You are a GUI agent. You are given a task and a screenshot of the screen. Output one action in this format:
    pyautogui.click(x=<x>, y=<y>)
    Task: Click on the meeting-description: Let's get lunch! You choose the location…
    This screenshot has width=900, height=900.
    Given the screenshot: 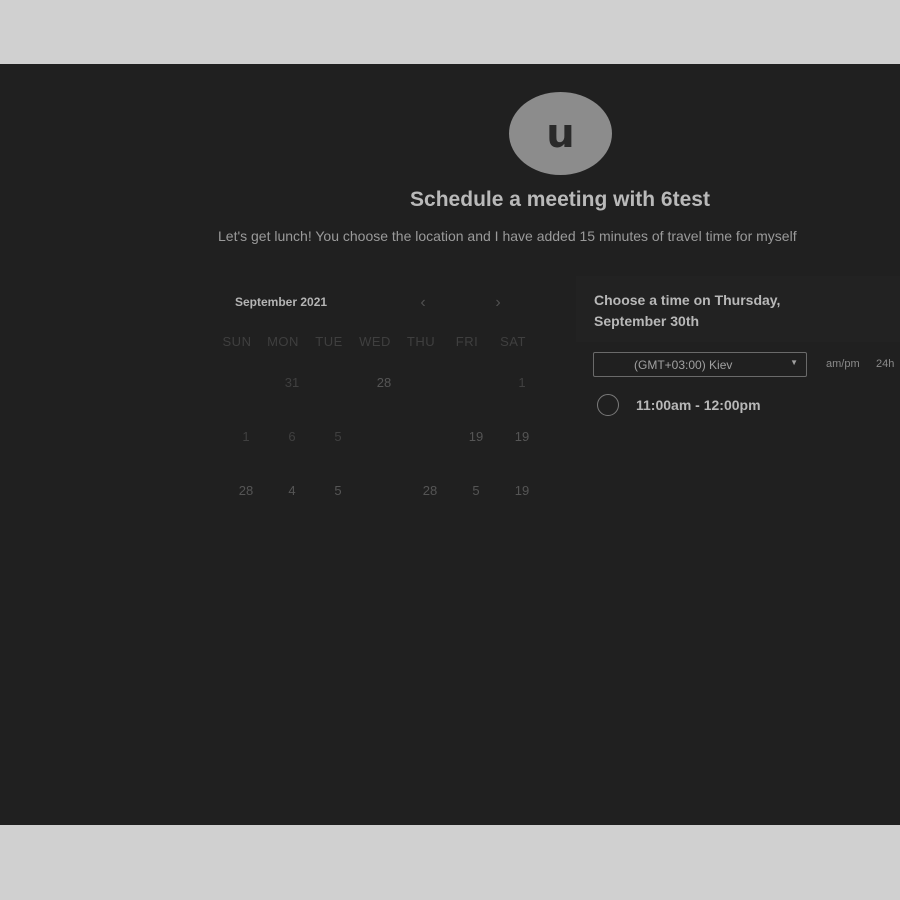 What is the action you would take?
    pyautogui.click(x=507, y=236)
    